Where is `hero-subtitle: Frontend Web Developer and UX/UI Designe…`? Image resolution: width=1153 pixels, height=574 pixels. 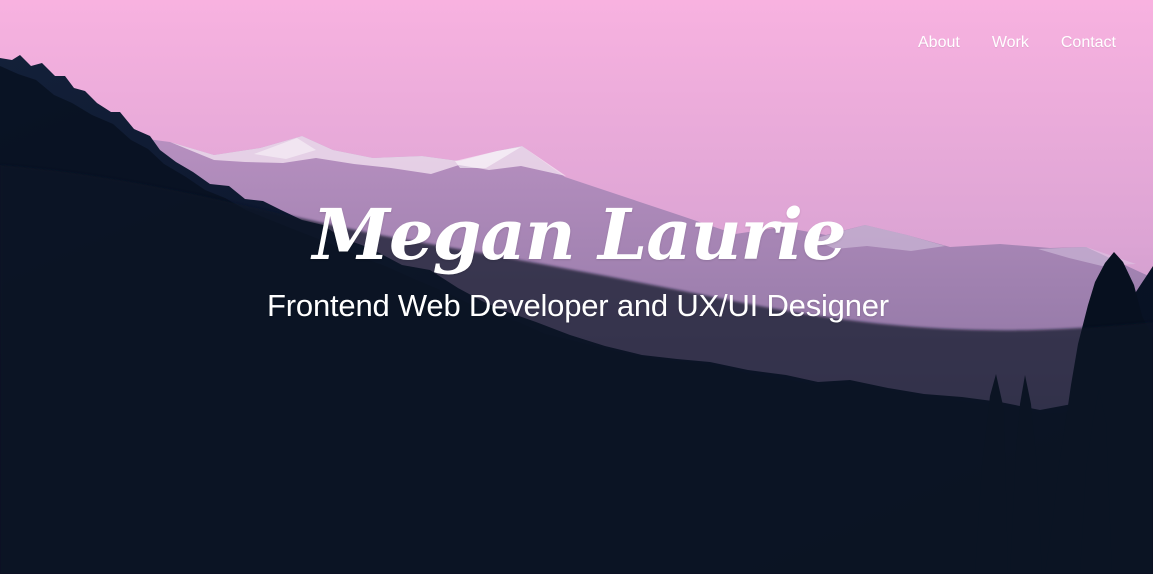 hero-subtitle: Frontend Web Developer and UX/UI Designe… is located at coordinates (578, 305).